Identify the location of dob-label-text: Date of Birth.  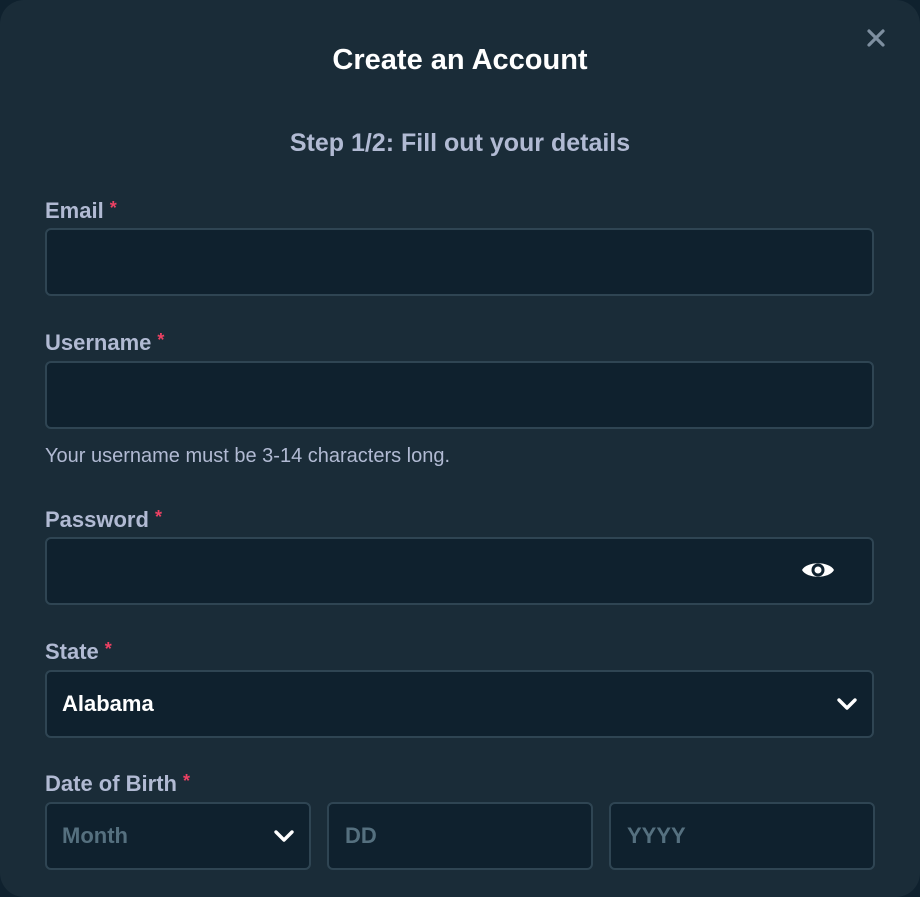
(111, 783).